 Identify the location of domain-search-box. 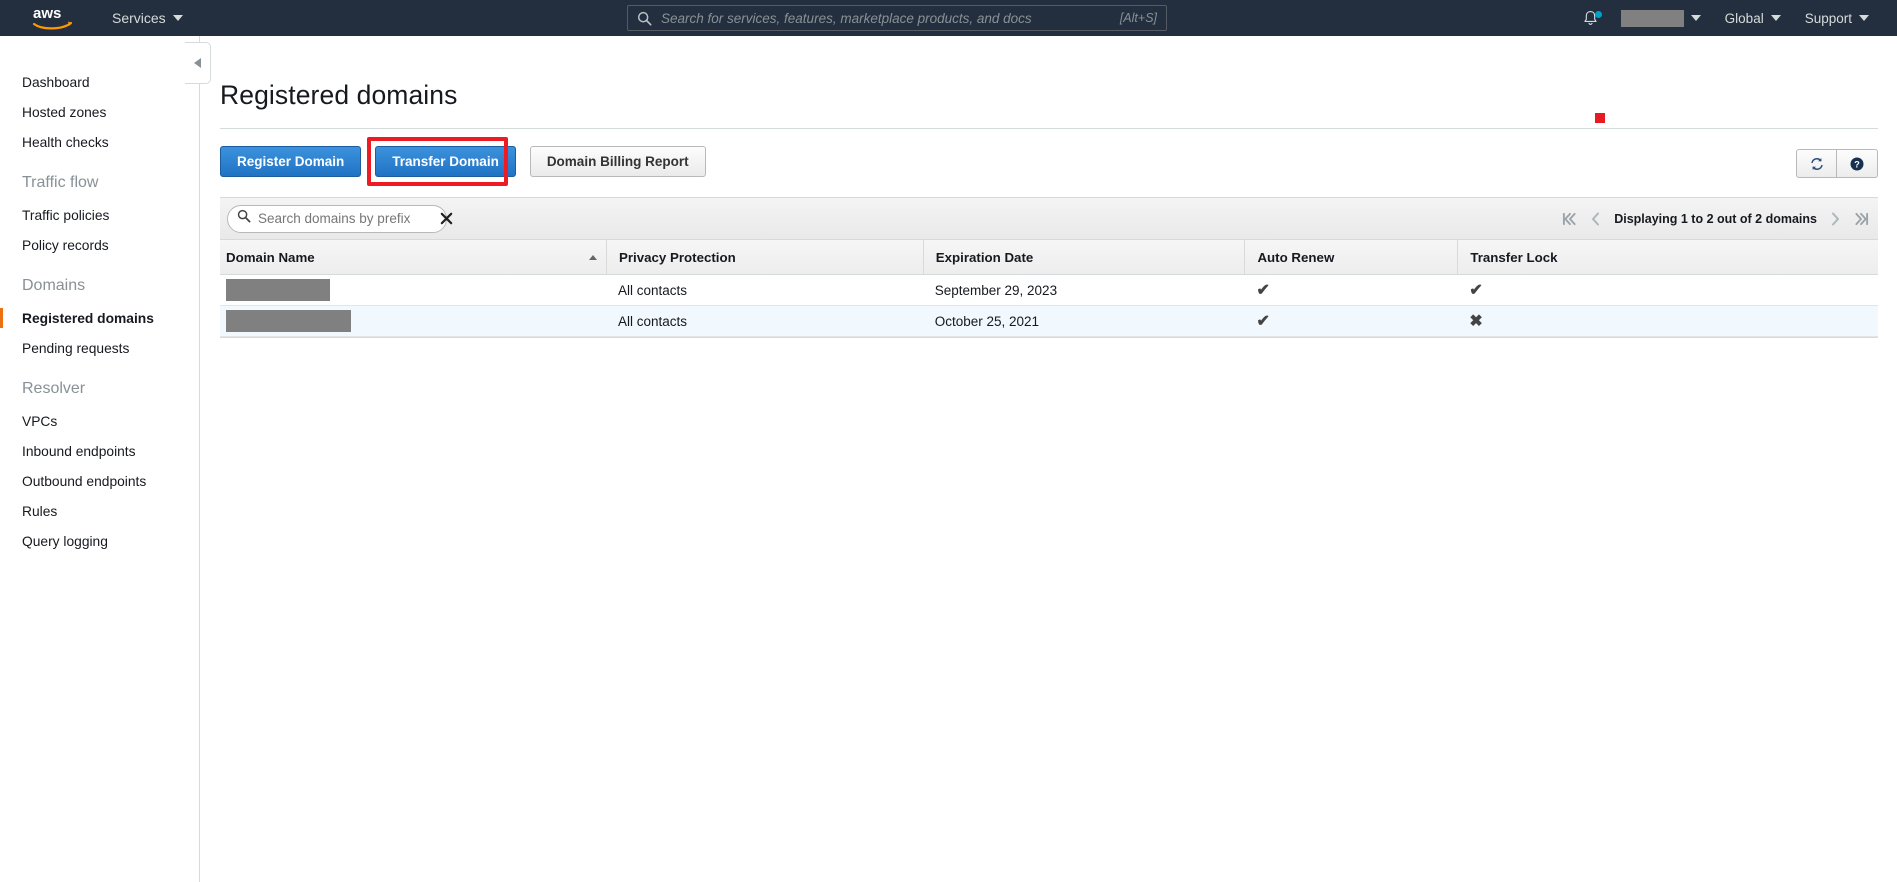
(340, 218).